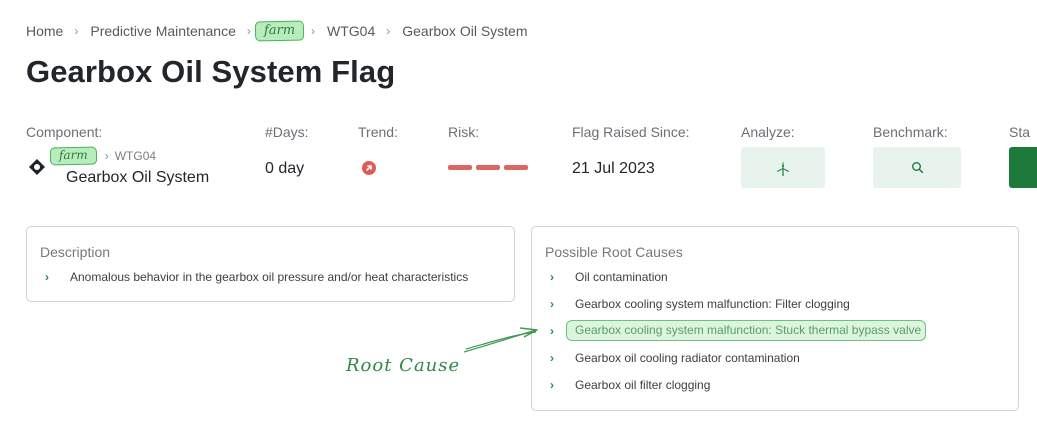 The height and width of the screenshot is (428, 1037). What do you see at coordinates (351, 31) in the screenshot?
I see `breadcrumb-turbine: WTG04` at bounding box center [351, 31].